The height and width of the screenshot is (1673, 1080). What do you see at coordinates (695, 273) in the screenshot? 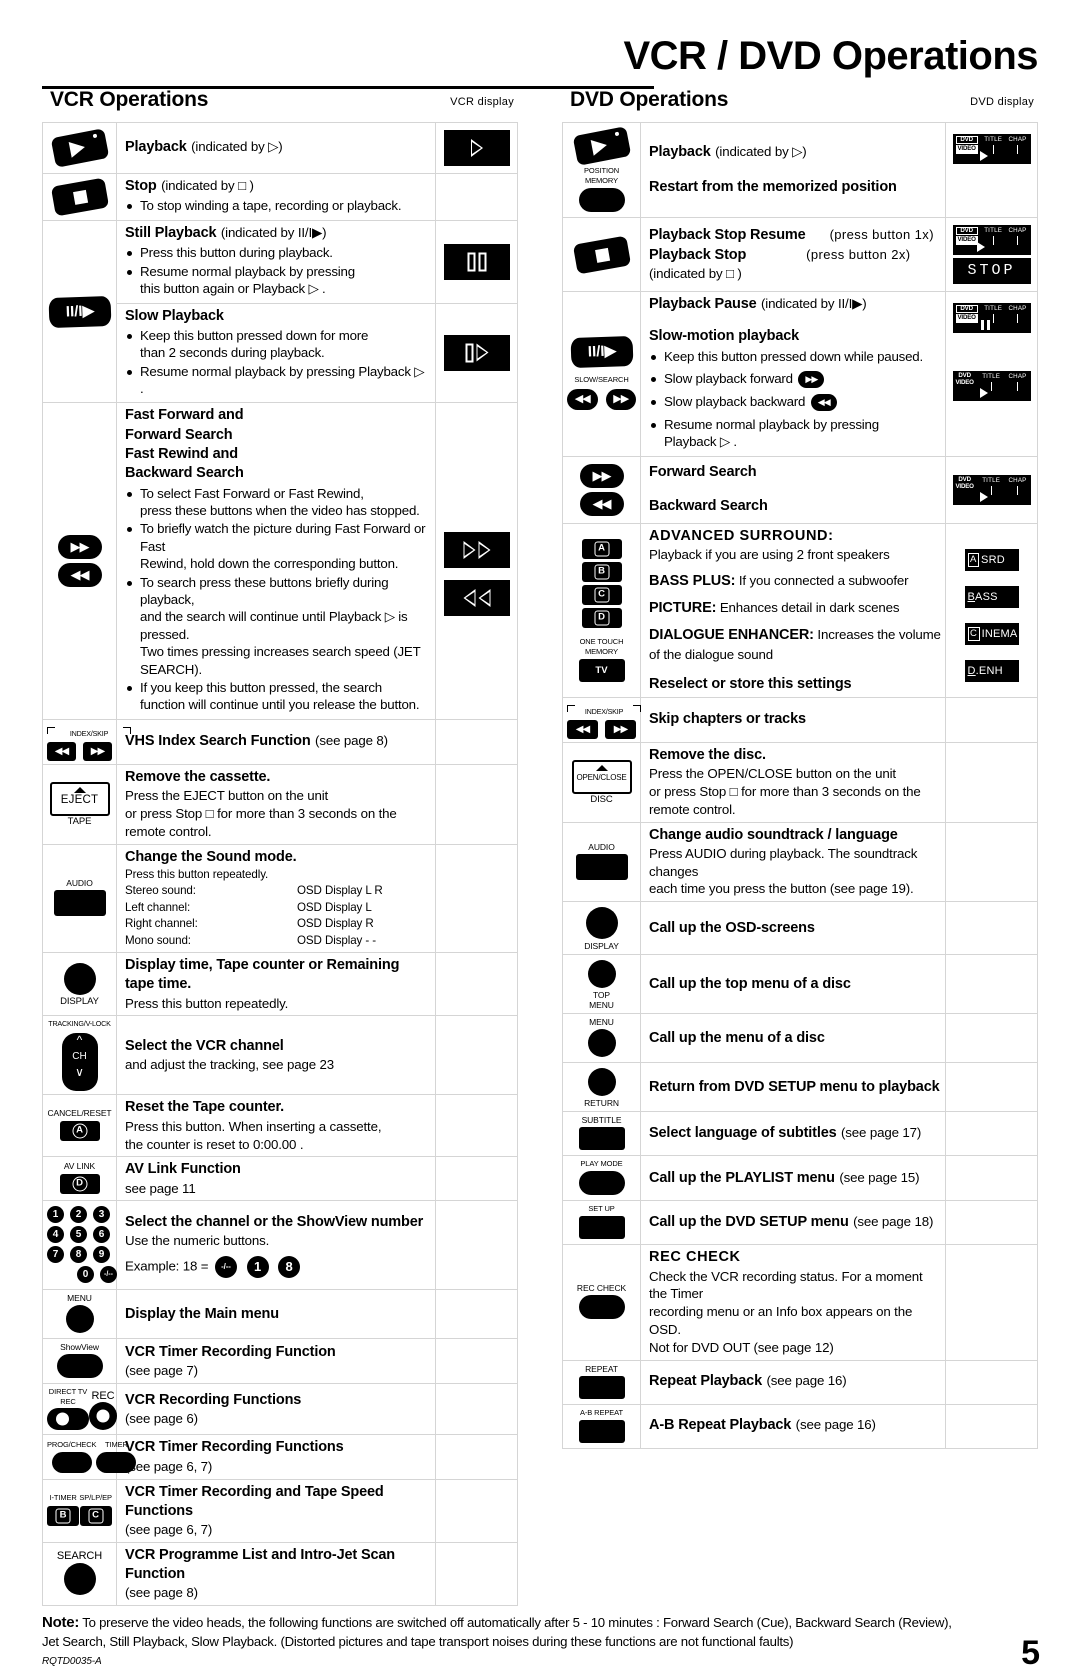
I see `row-subline: (indicated by □ )` at bounding box center [695, 273].